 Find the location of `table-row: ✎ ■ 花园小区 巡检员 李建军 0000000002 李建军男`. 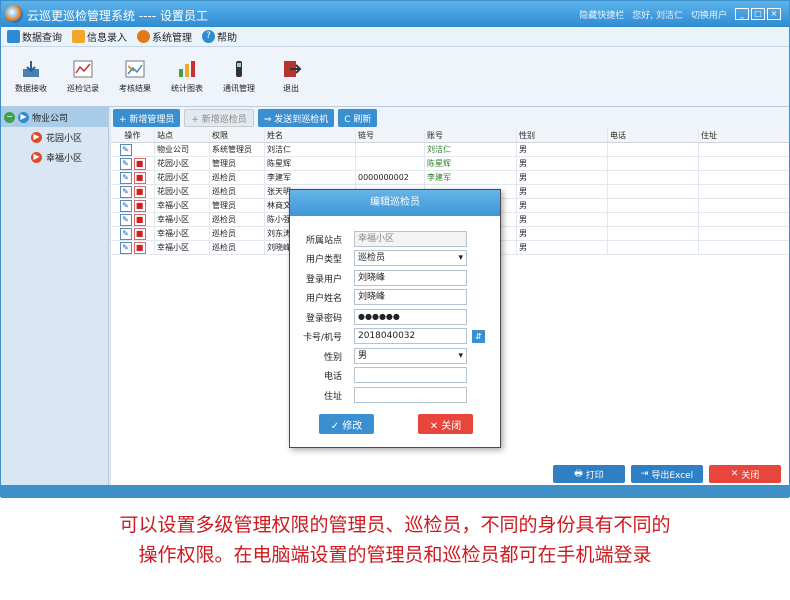

table-row: ✎ ■ 花园小区 巡检员 李建军 0000000002 李建军男 is located at coordinates (450, 178).